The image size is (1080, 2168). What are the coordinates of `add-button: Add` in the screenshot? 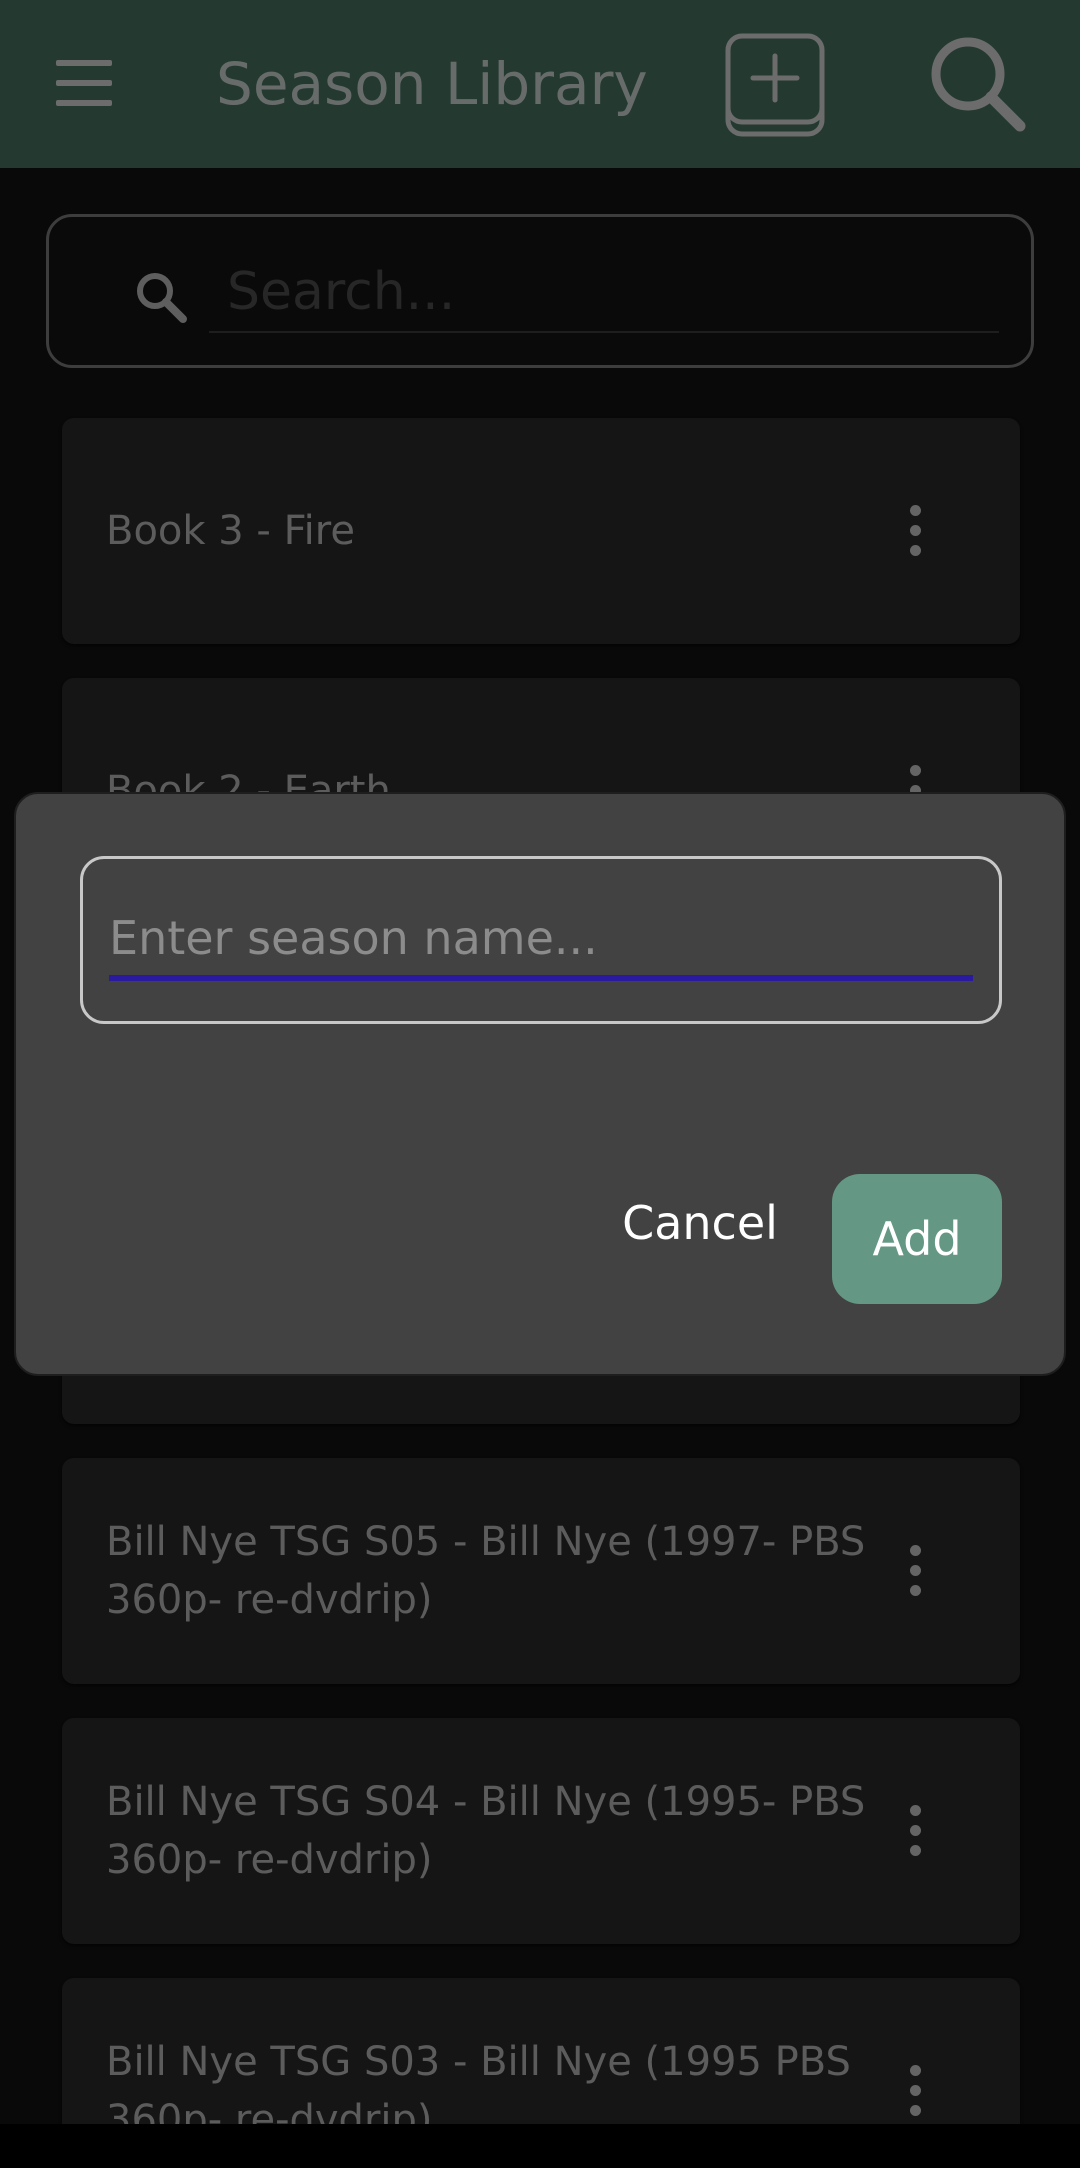 It's located at (917, 1239).